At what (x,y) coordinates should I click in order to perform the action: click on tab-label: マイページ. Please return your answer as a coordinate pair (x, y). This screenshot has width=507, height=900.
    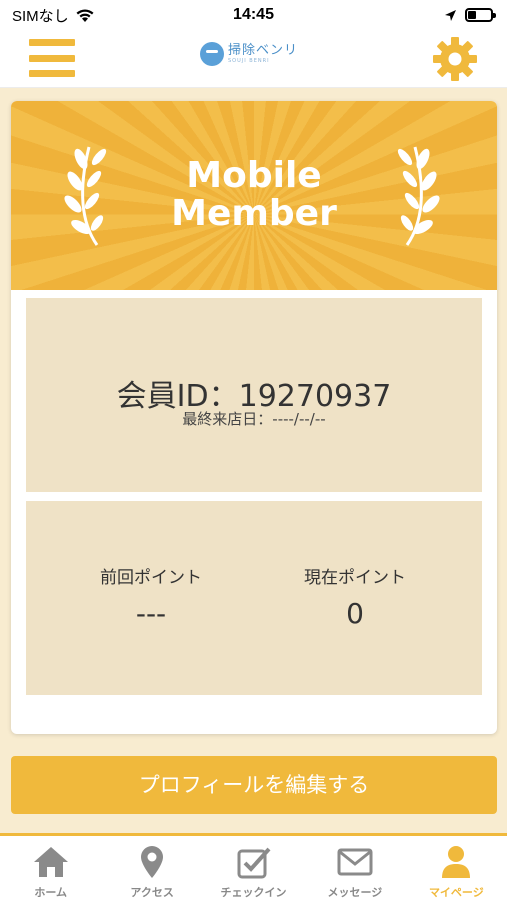
    Looking at the image, I should click on (456, 892).